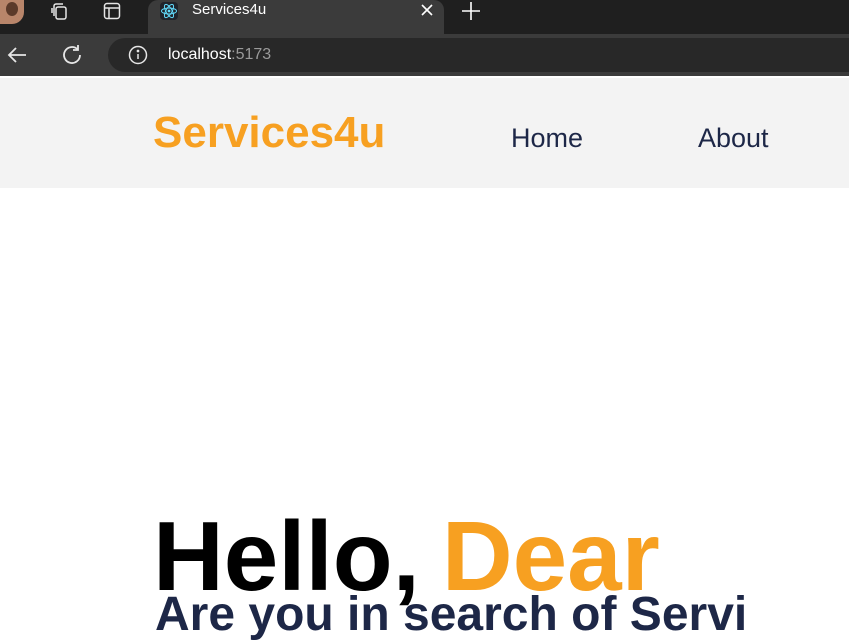 This screenshot has height=642, width=849. Describe the element at coordinates (427, 10) in the screenshot. I see `close-icon` at that location.